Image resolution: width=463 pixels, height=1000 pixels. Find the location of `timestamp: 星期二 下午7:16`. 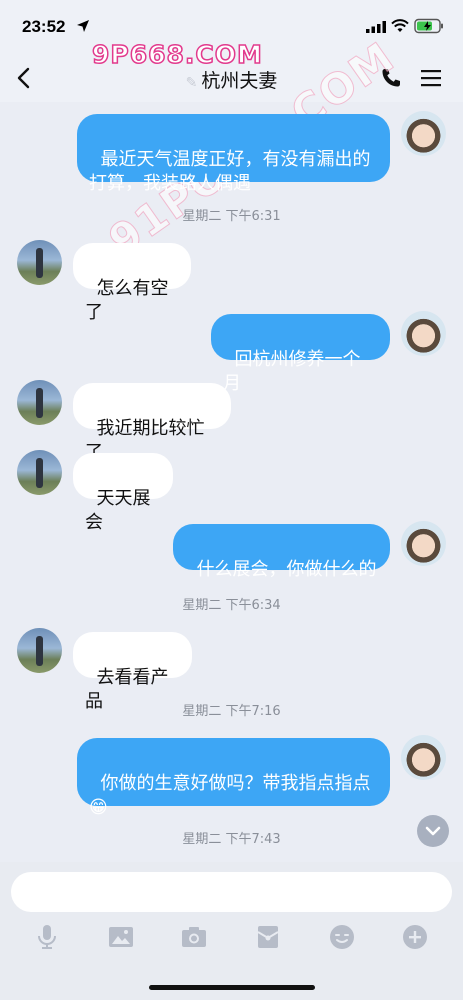

timestamp: 星期二 下午7:16 is located at coordinates (231, 711).